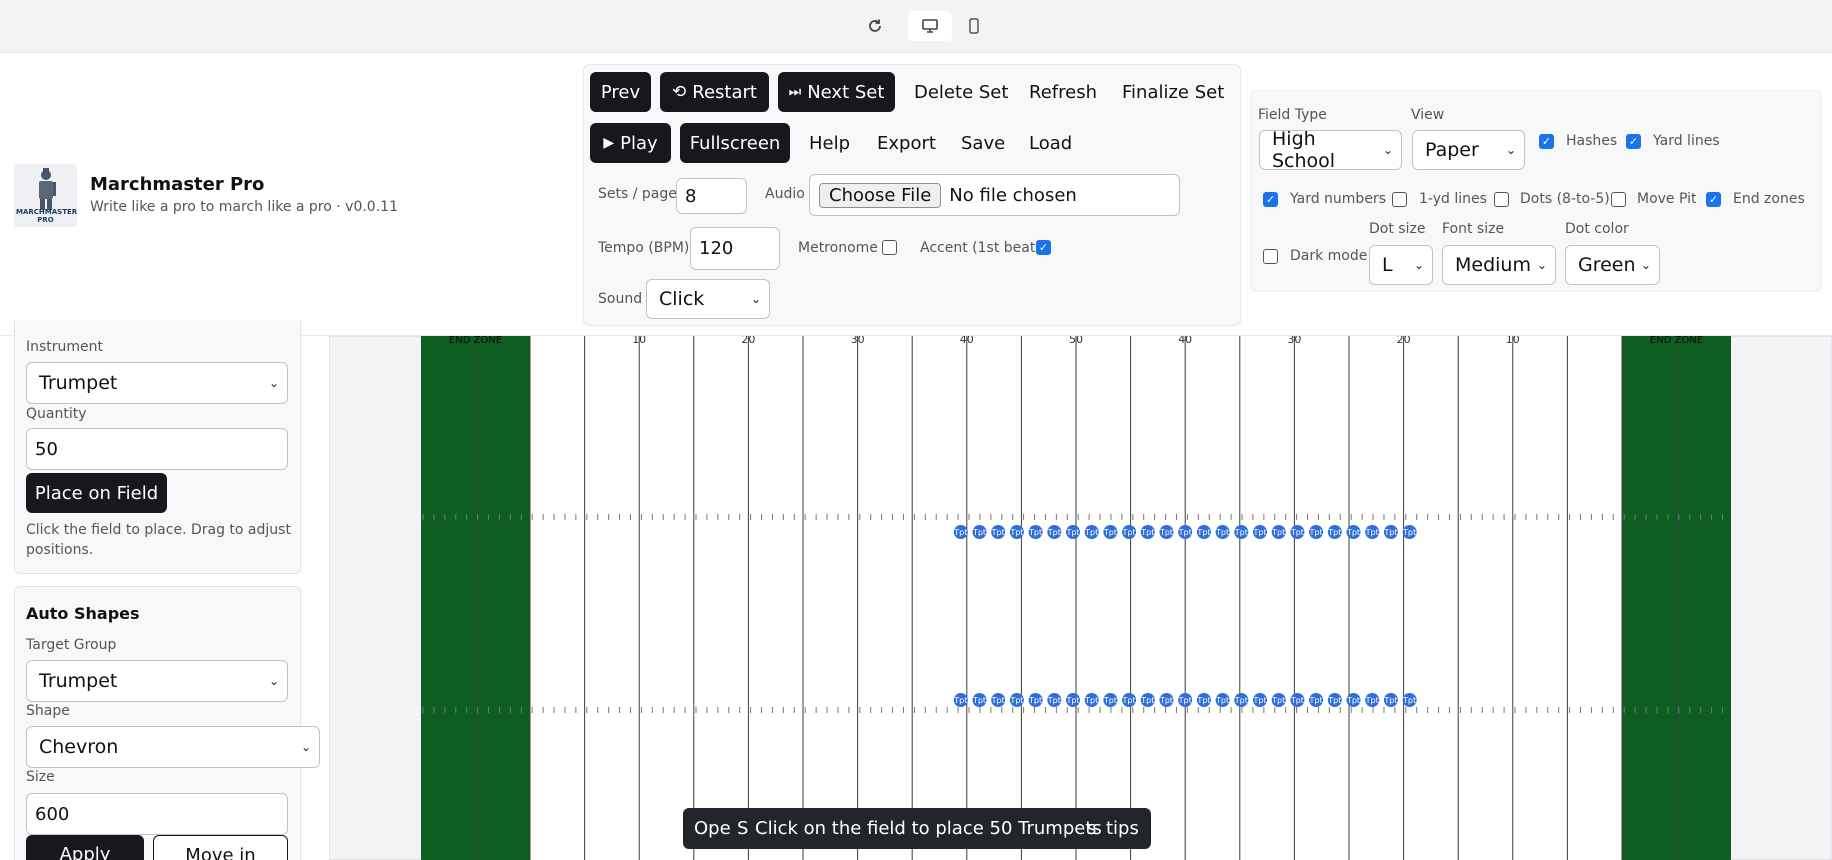 This screenshot has width=1832, height=860. What do you see at coordinates (1597, 229) in the screenshot?
I see `dot-color-label: Dot color` at bounding box center [1597, 229].